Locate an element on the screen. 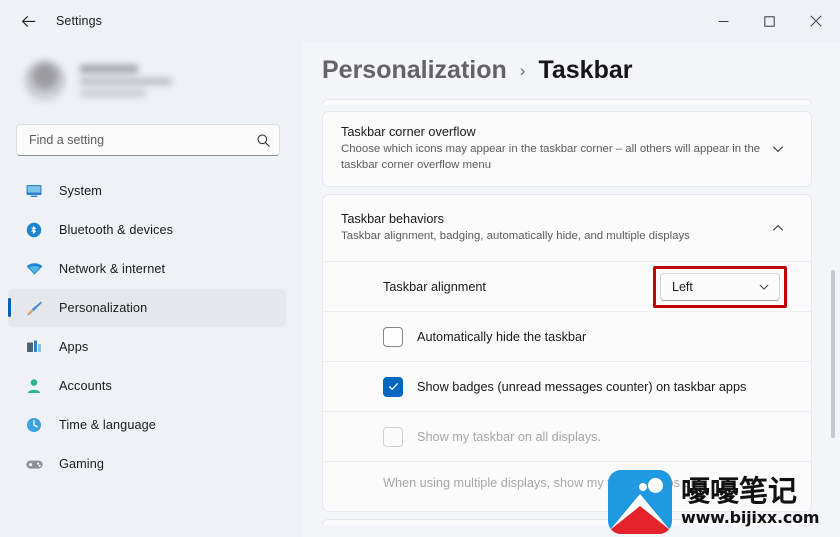 The image size is (840, 537). minimize-button is located at coordinates (723, 21).